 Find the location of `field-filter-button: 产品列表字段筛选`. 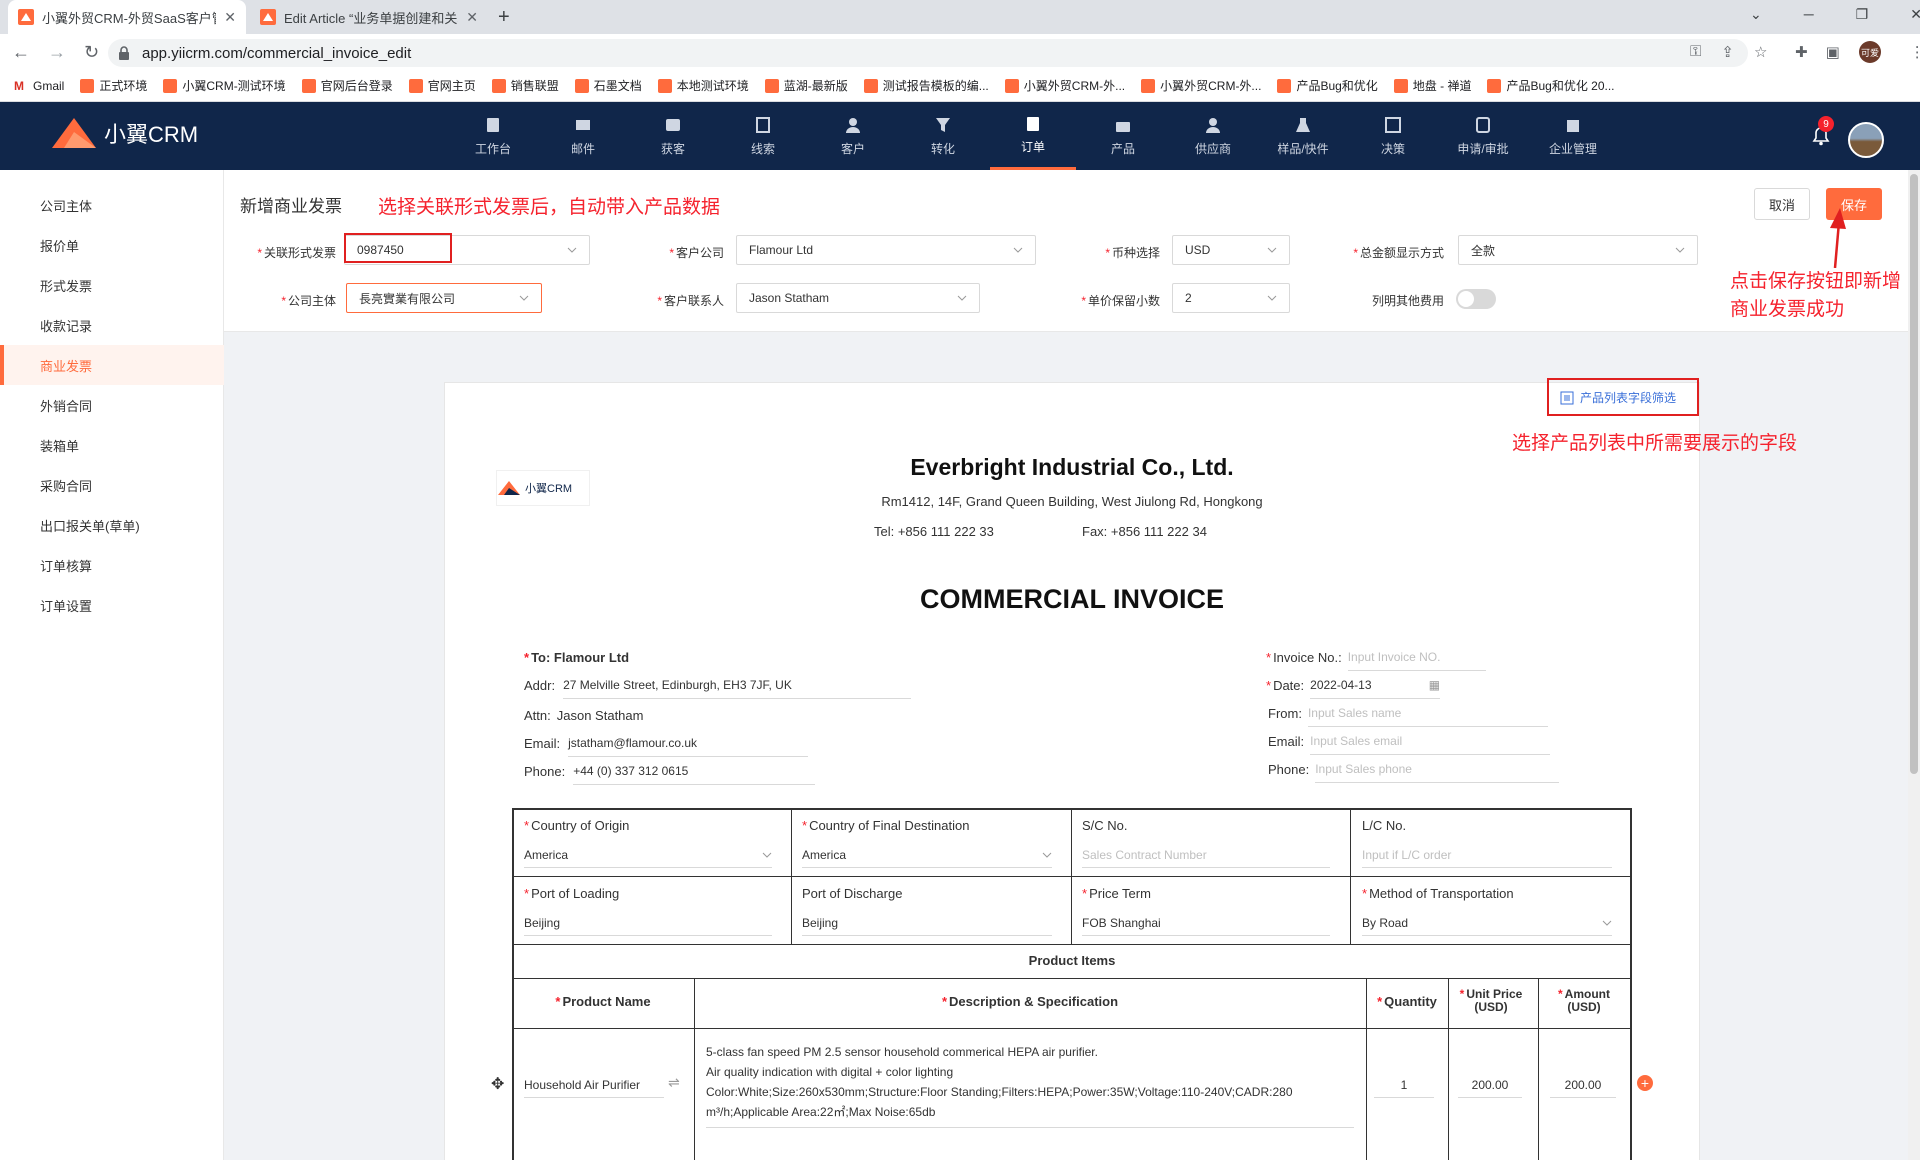

field-filter-button: 产品列表字段筛选 is located at coordinates (1618, 397).